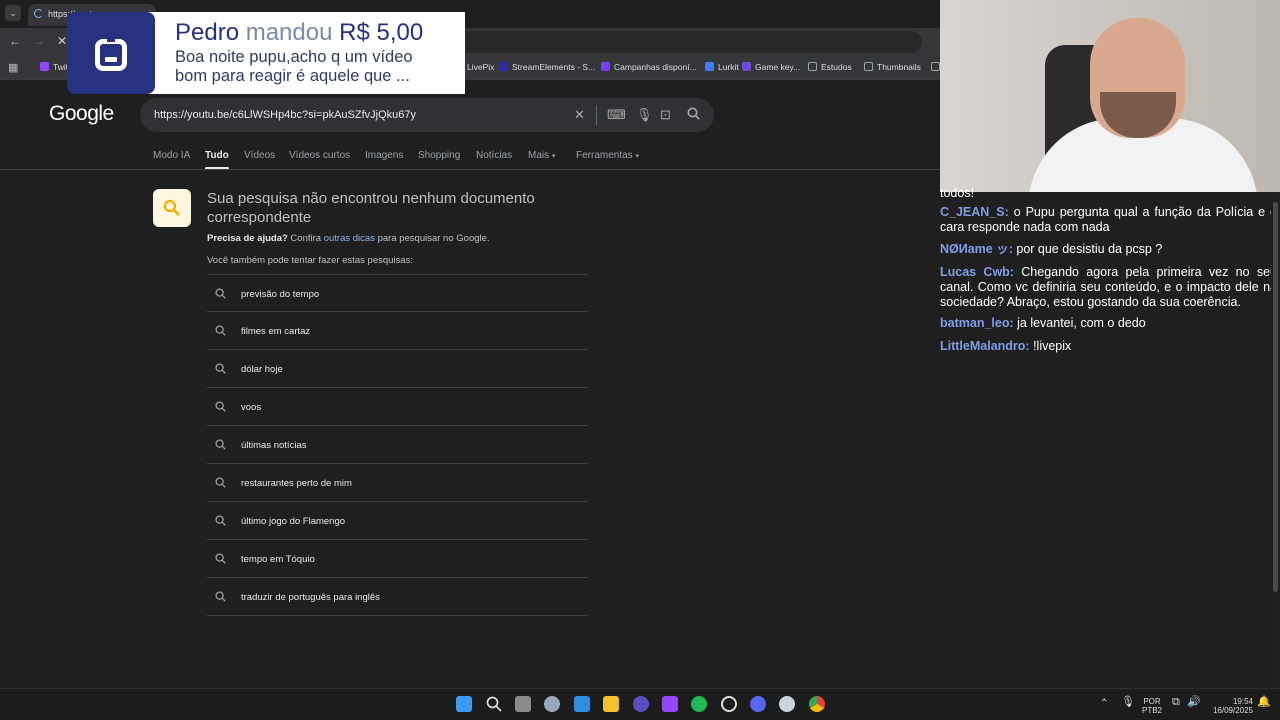 The image size is (1280, 720). What do you see at coordinates (607, 155) in the screenshot?
I see `tab-ferramentas: Ferramentas ▾` at bounding box center [607, 155].